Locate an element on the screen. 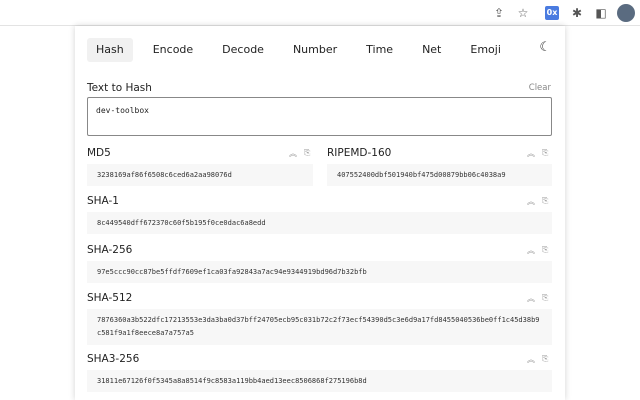  extension-icon: 0x is located at coordinates (552, 13).